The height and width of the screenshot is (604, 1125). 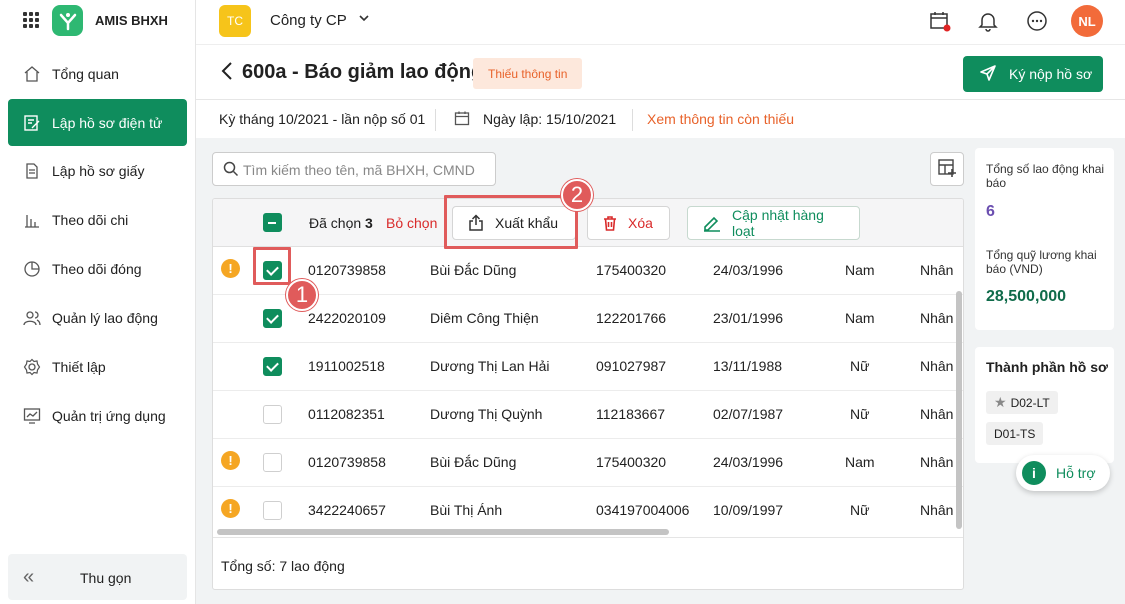 I want to click on date-of-birth: 10/09/1997, so click(x=748, y=510).